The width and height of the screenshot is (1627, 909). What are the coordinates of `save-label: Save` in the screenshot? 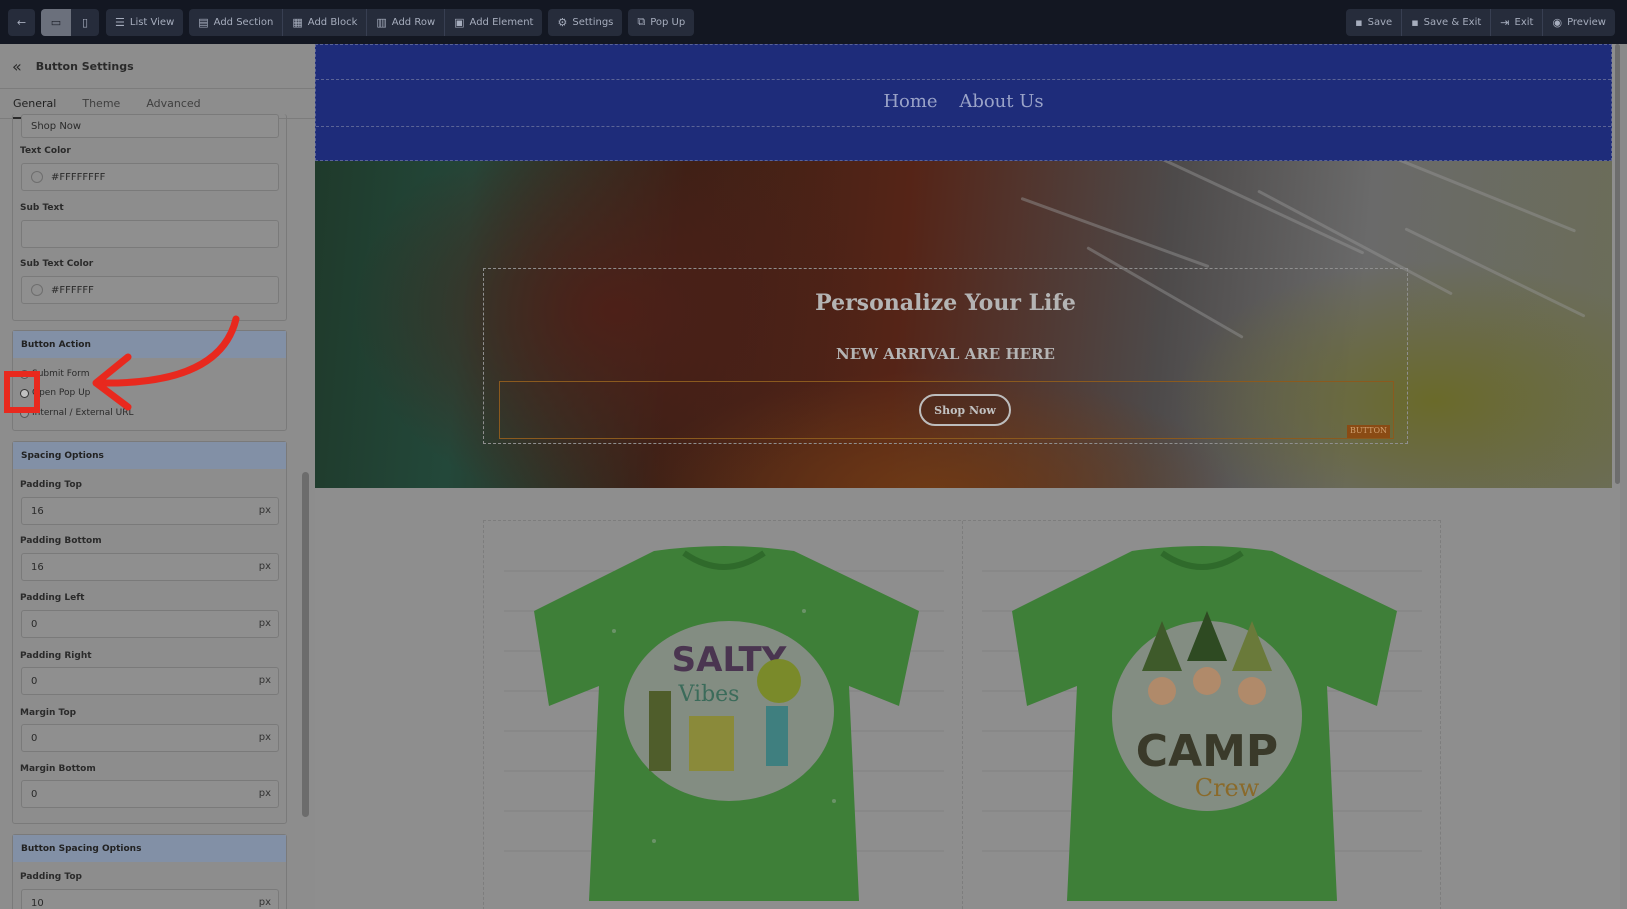 It's located at (1380, 22).